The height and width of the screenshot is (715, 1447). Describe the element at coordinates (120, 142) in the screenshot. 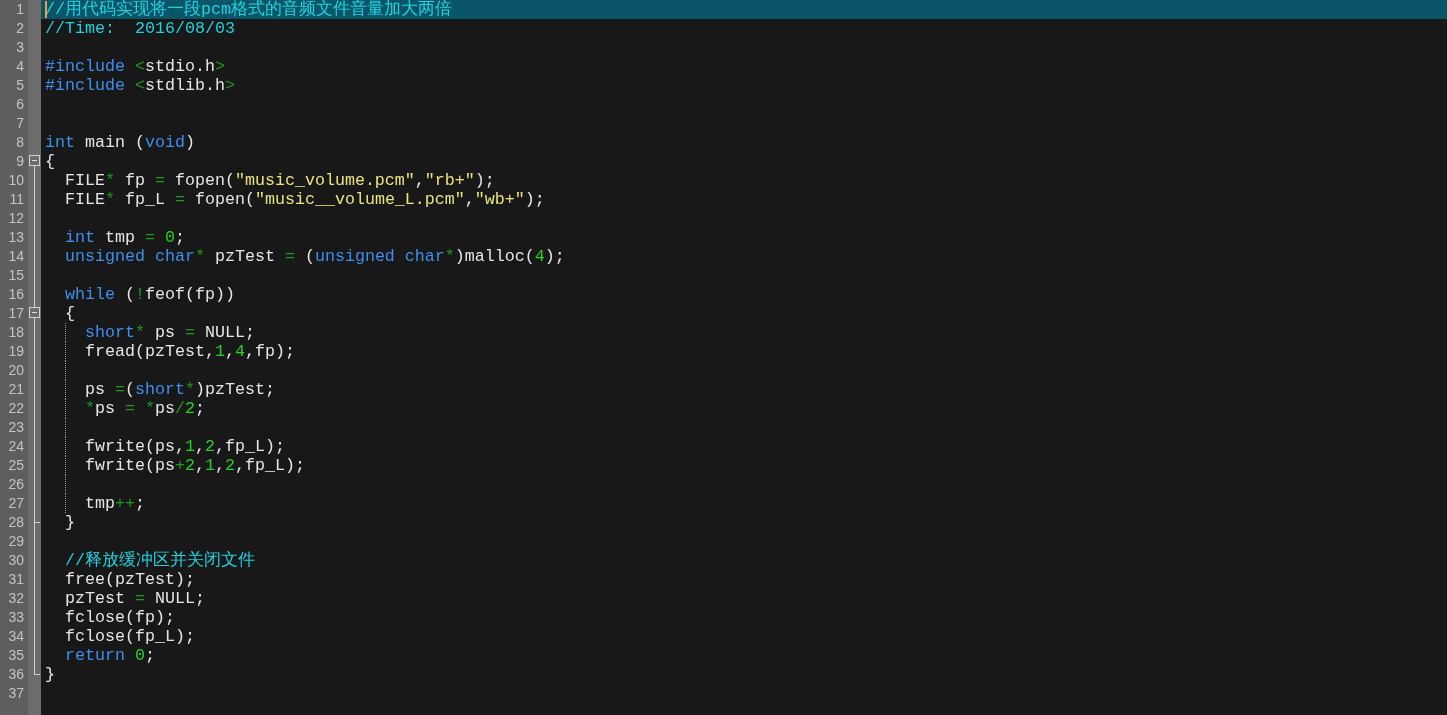

I see `code-line: int main (void)` at that location.